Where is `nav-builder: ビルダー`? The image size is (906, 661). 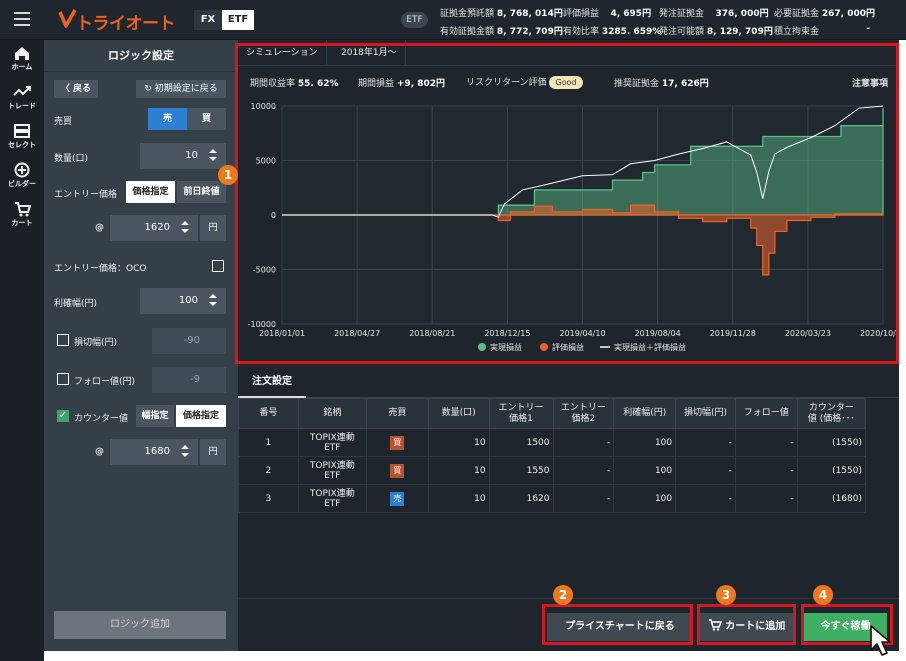 nav-builder: ビルダー is located at coordinates (22, 175).